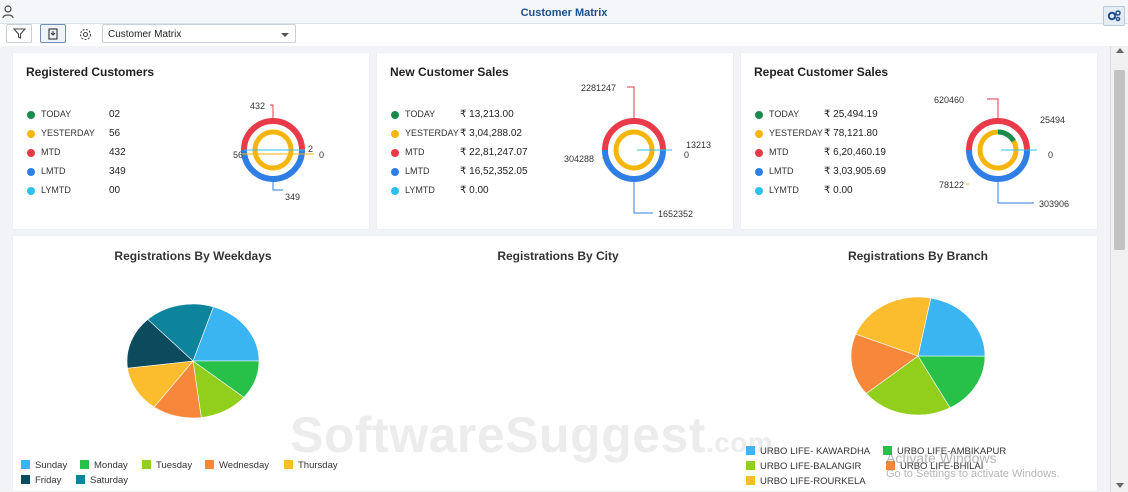  I want to click on donut-annotation: 349, so click(293, 197).